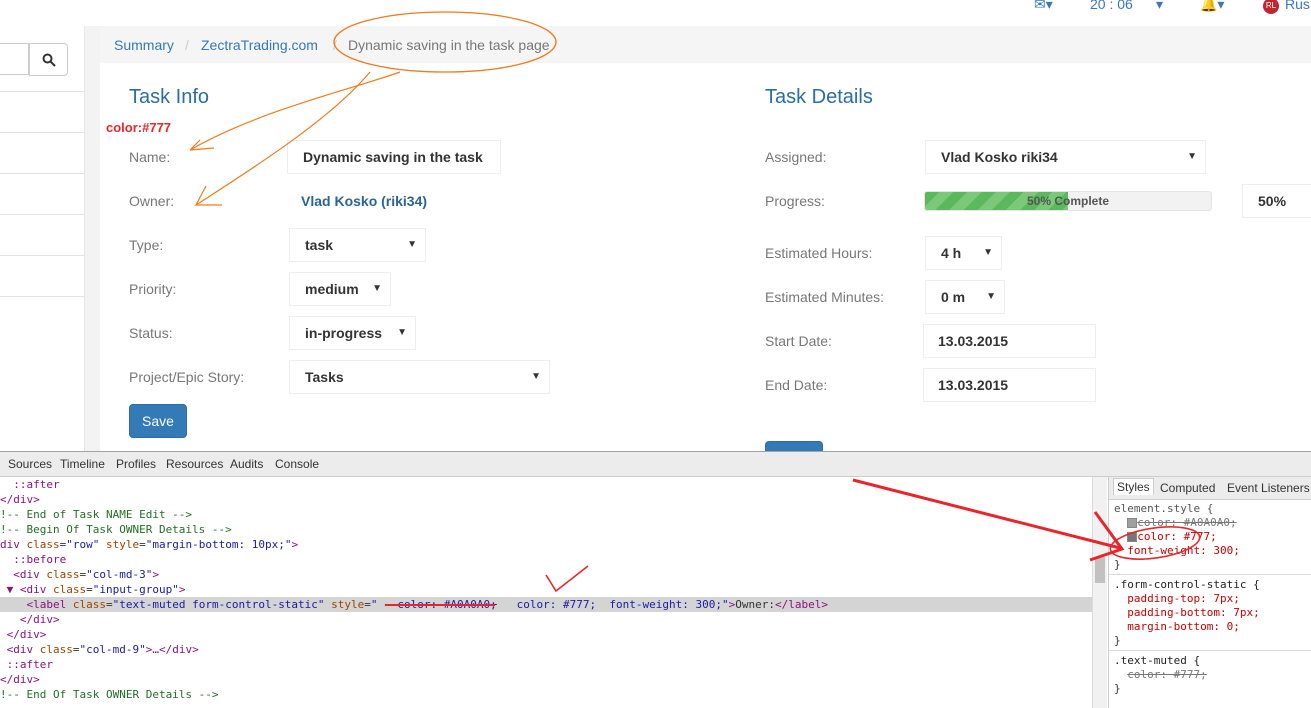 This screenshot has width=1311, height=708. Describe the element at coordinates (357, 245) in the screenshot. I see `type-select: task ▼` at that location.